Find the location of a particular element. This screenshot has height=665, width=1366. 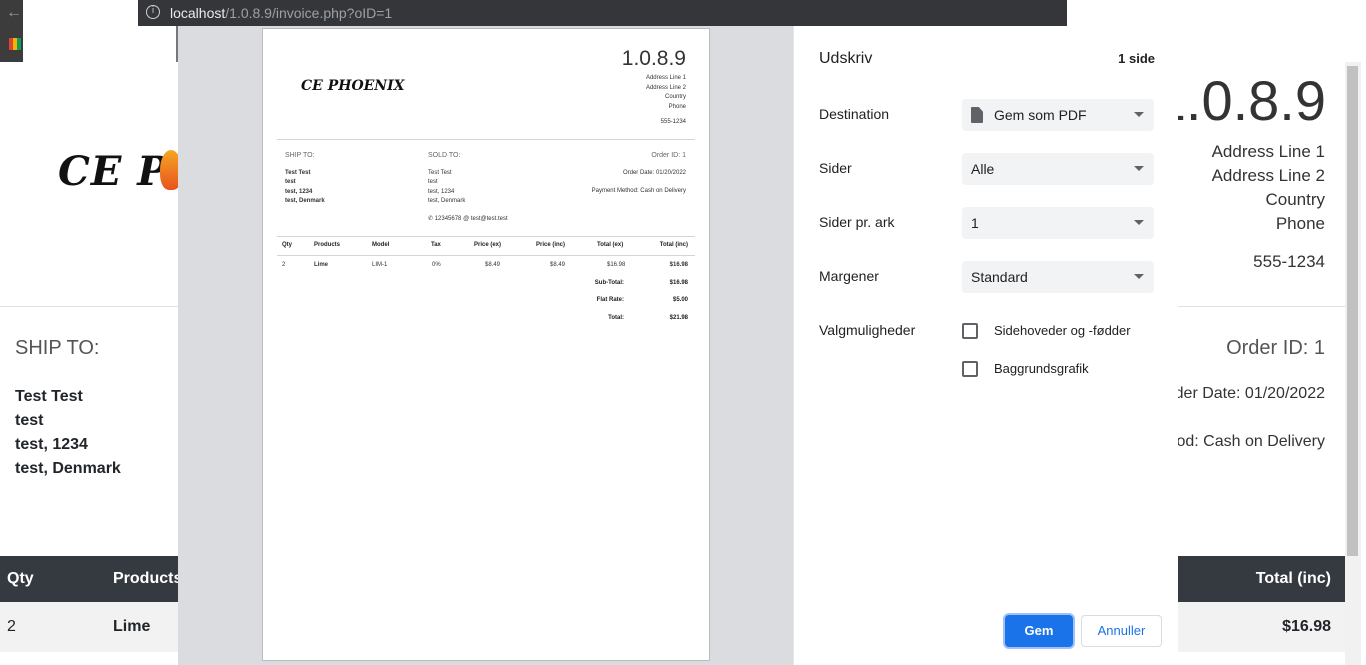

contact-email: test@test.test is located at coordinates (489, 219).